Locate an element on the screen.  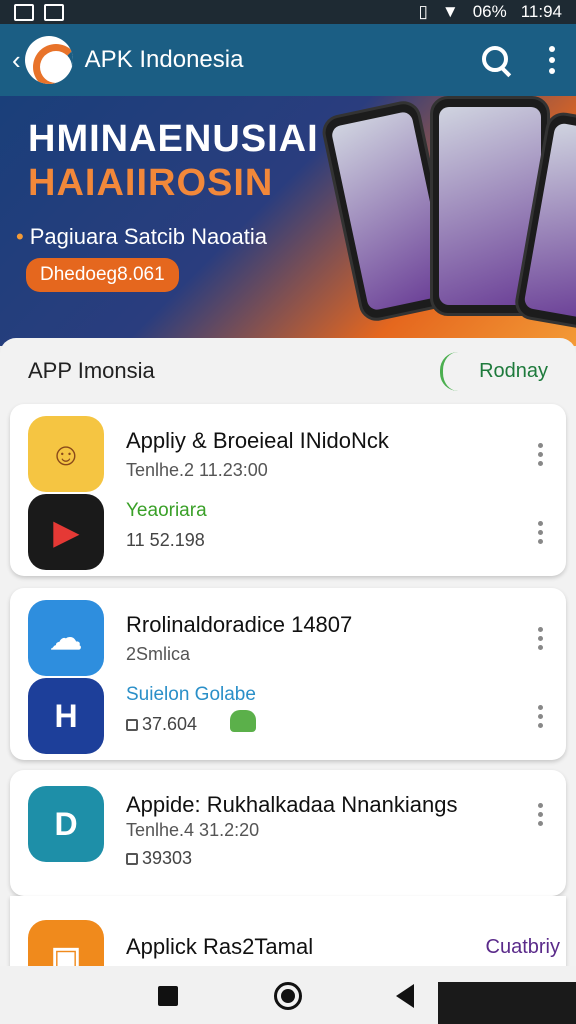
section-header: APP Imonsia Rodnay is located at coordinates (288, 371).